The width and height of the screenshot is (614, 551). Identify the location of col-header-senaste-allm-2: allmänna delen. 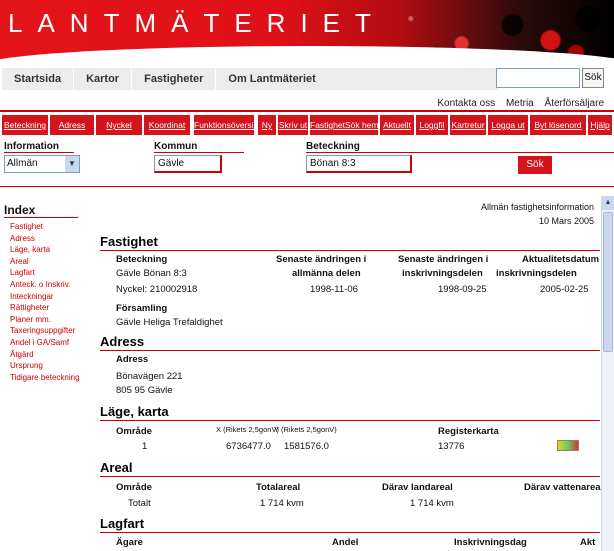
(326, 273).